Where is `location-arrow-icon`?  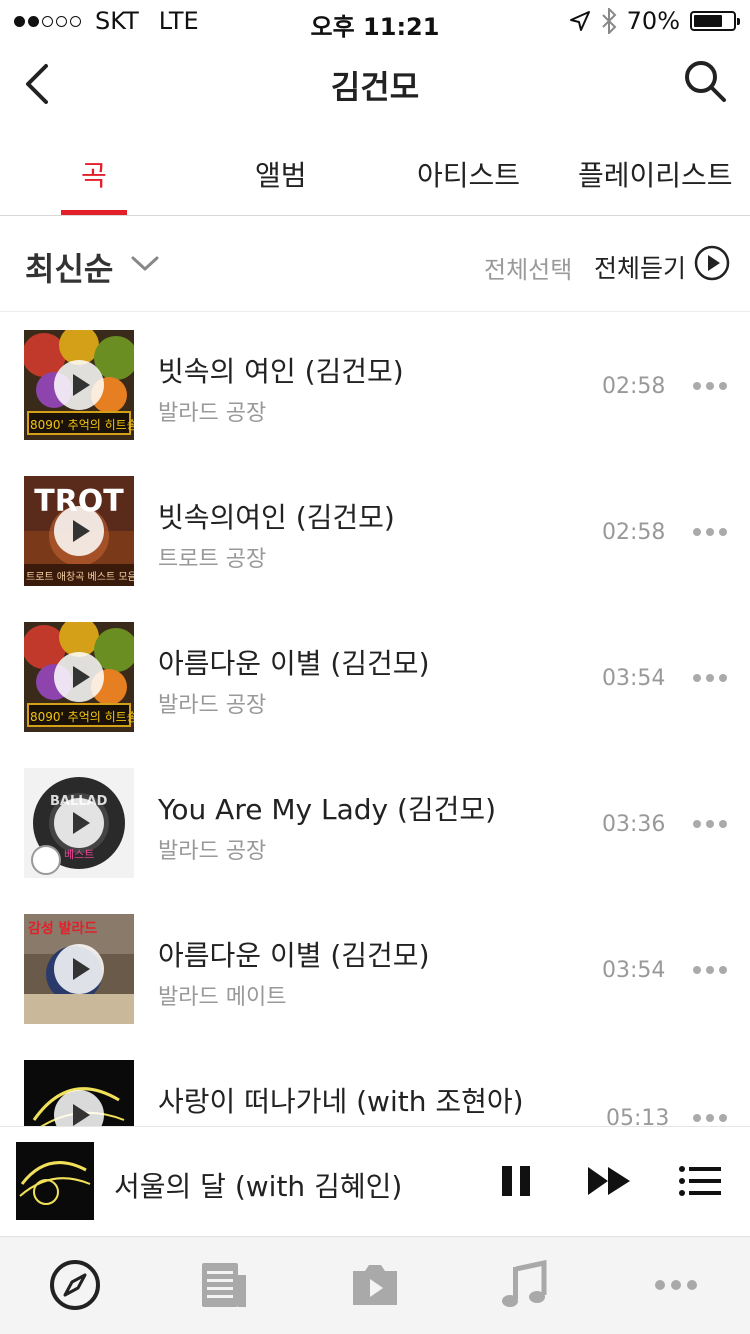
location-arrow-icon is located at coordinates (579, 21).